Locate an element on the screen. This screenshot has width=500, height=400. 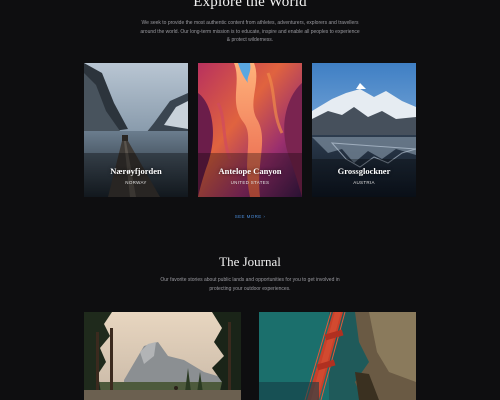
card-name: Antelope Canyon is located at coordinates (250, 171).